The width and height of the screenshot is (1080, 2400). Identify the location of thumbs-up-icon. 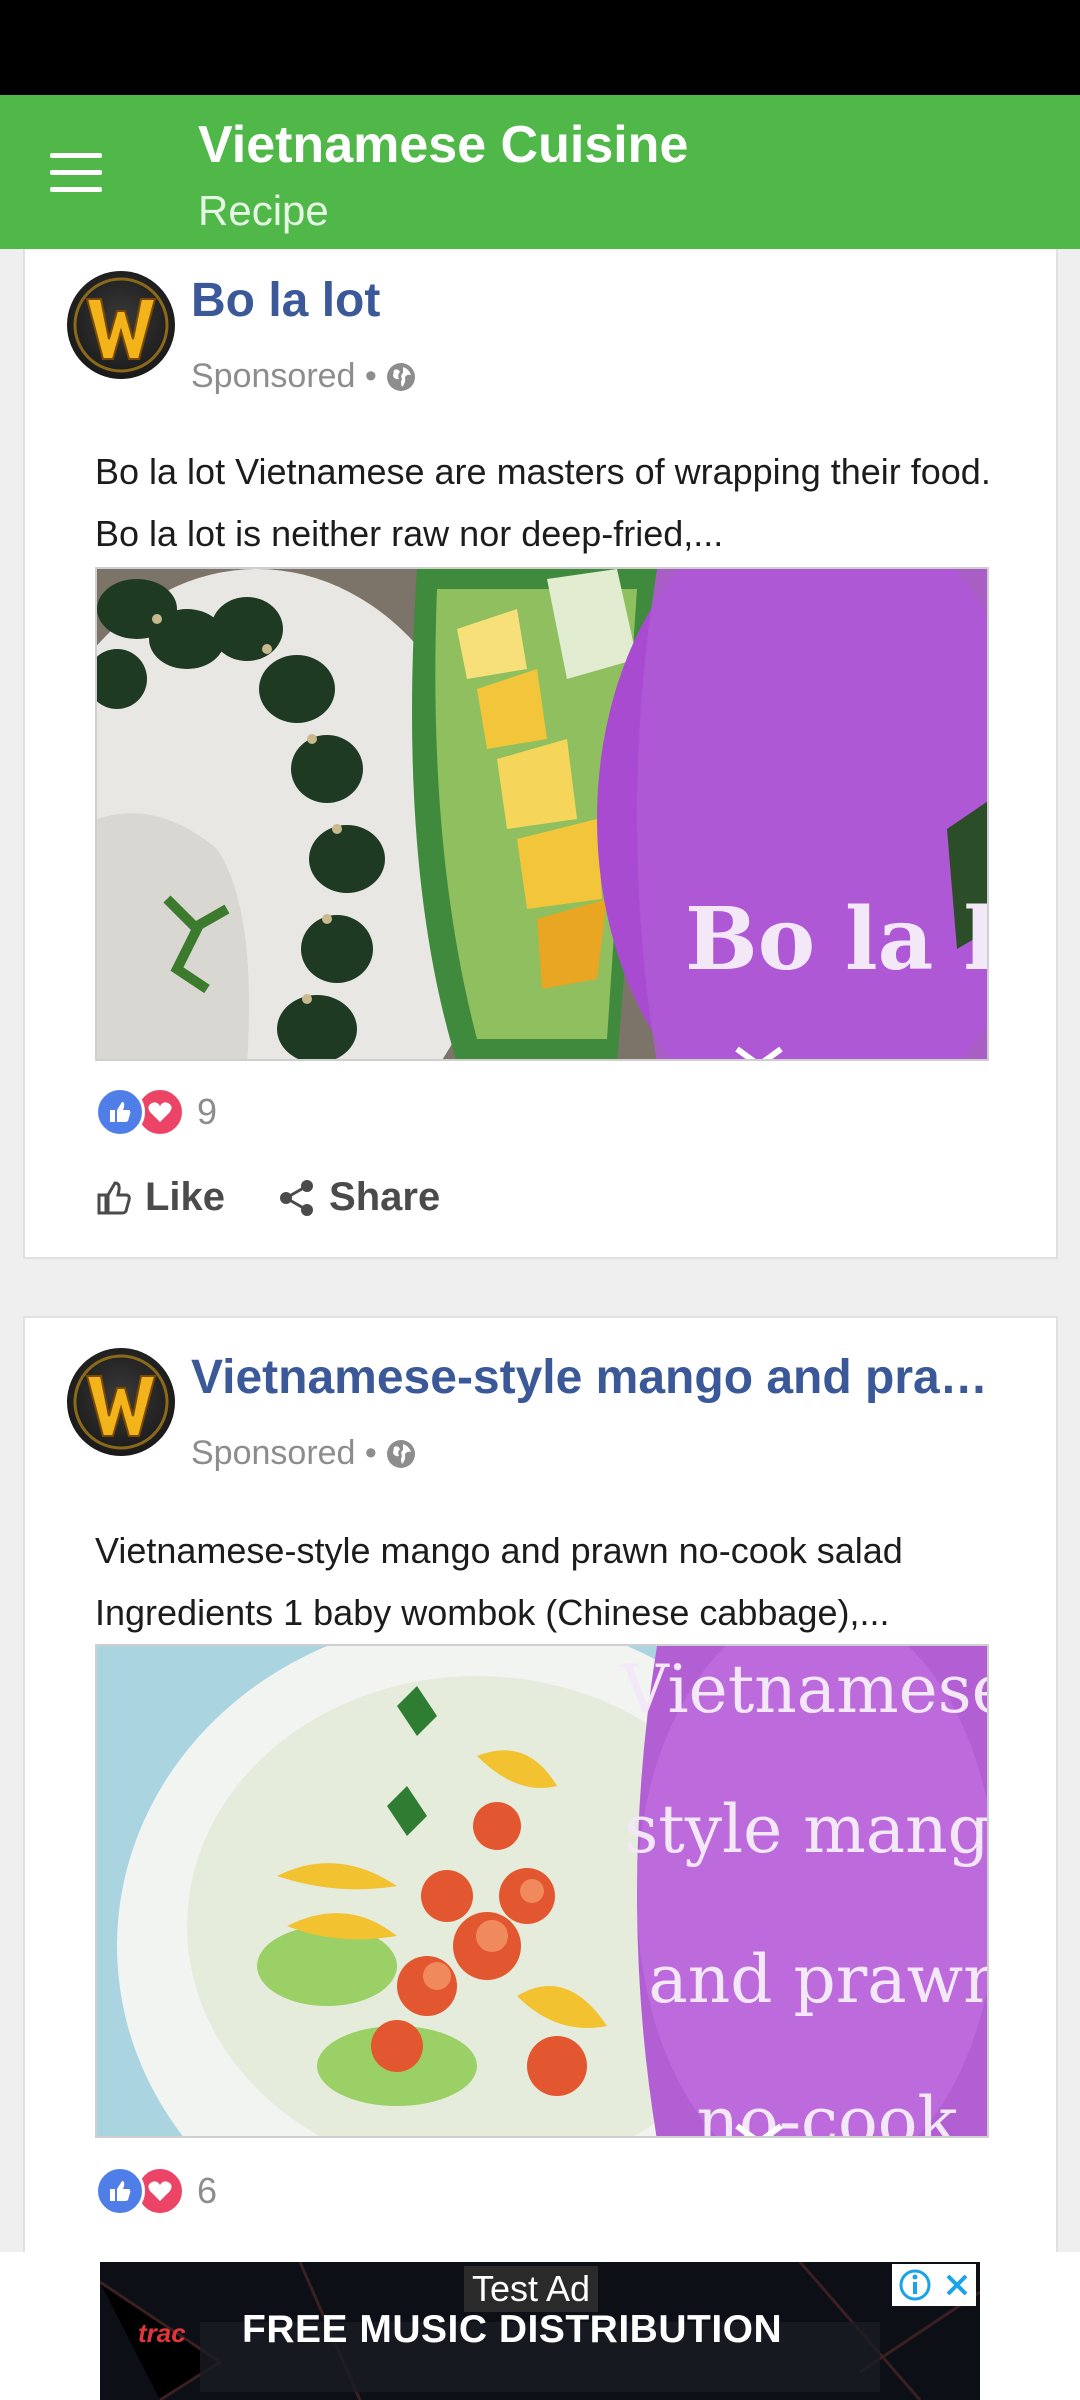
(114, 1197).